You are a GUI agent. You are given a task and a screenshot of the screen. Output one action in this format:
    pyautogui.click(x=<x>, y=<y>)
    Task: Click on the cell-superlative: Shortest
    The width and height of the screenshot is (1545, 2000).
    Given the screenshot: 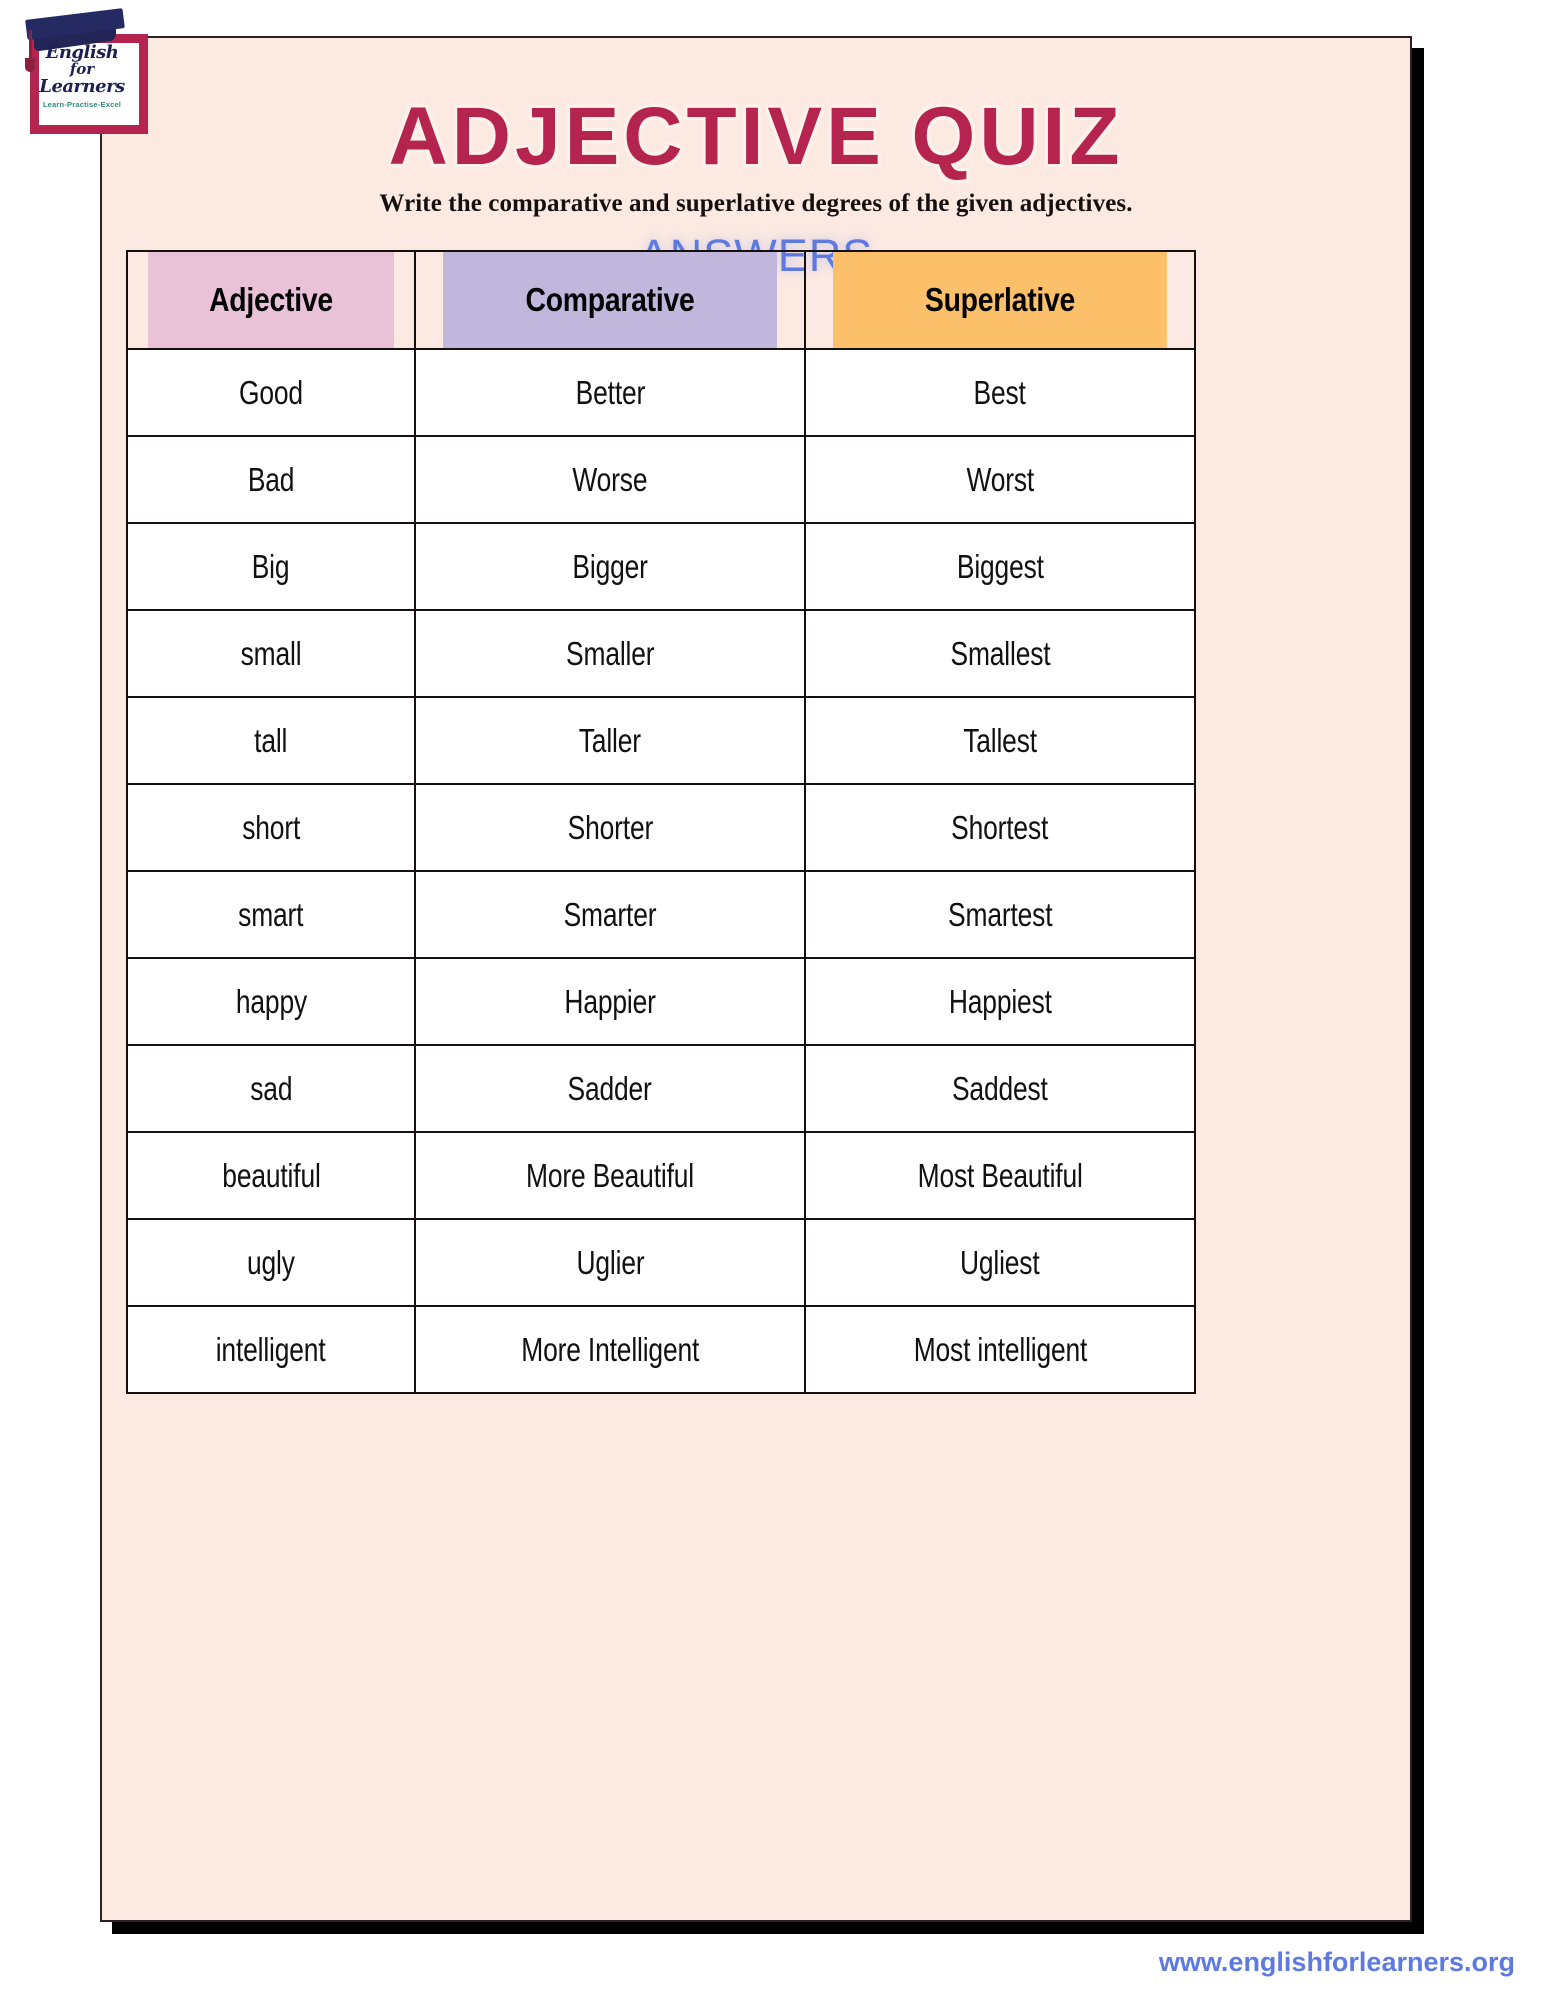 What is the action you would take?
    pyautogui.click(x=1000, y=827)
    